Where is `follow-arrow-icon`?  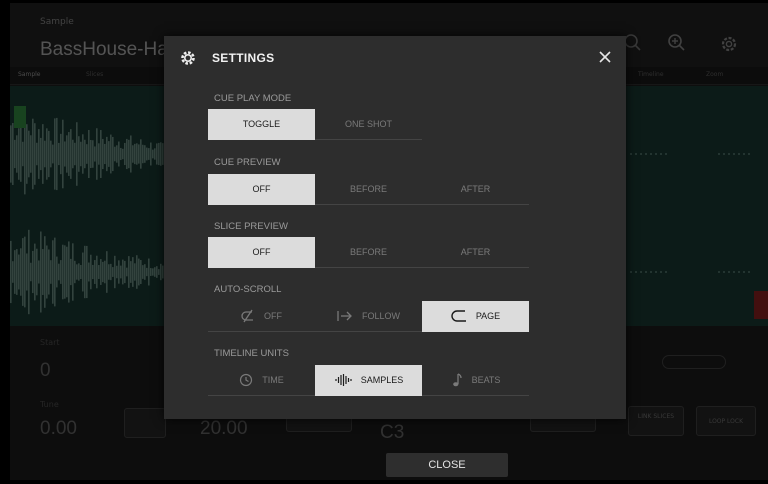
follow-arrow-icon is located at coordinates (344, 316).